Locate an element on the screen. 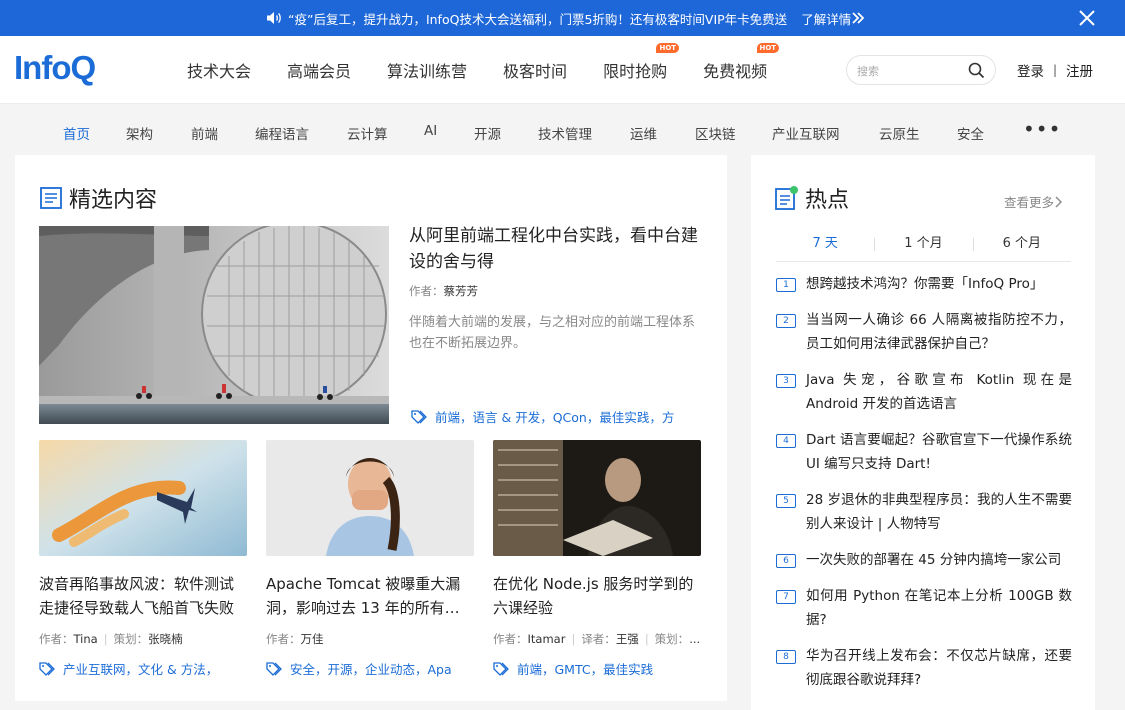  document-list-icon is located at coordinates (51, 198).